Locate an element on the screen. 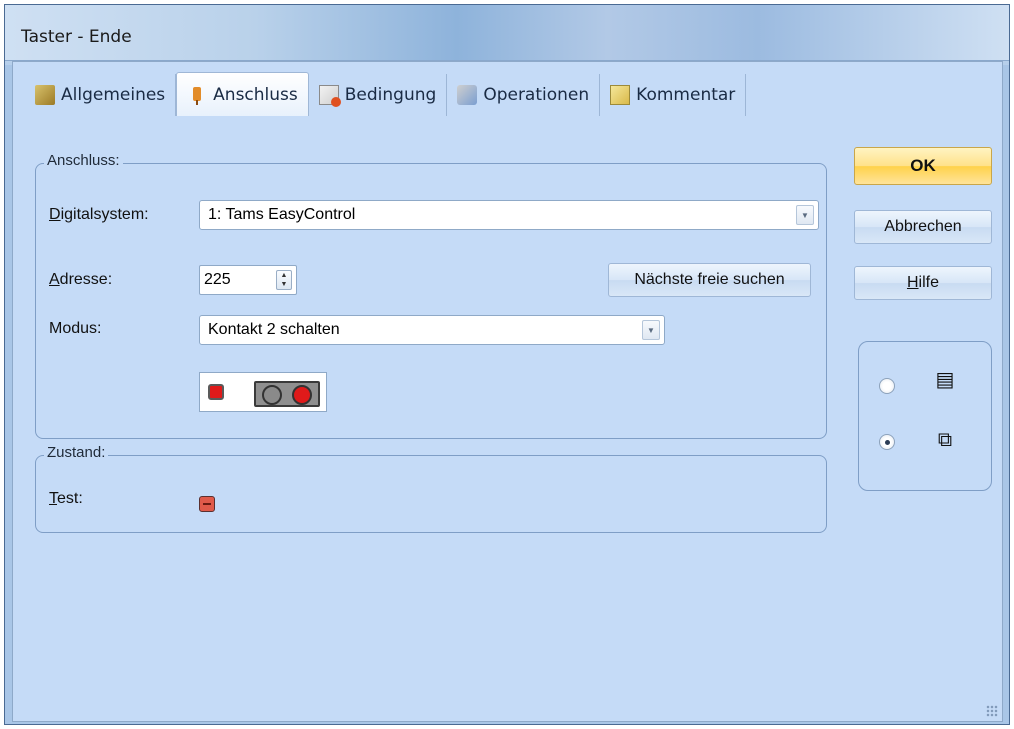 The width and height of the screenshot is (1014, 729). zustand-legend: Zustand: is located at coordinates (76, 452).